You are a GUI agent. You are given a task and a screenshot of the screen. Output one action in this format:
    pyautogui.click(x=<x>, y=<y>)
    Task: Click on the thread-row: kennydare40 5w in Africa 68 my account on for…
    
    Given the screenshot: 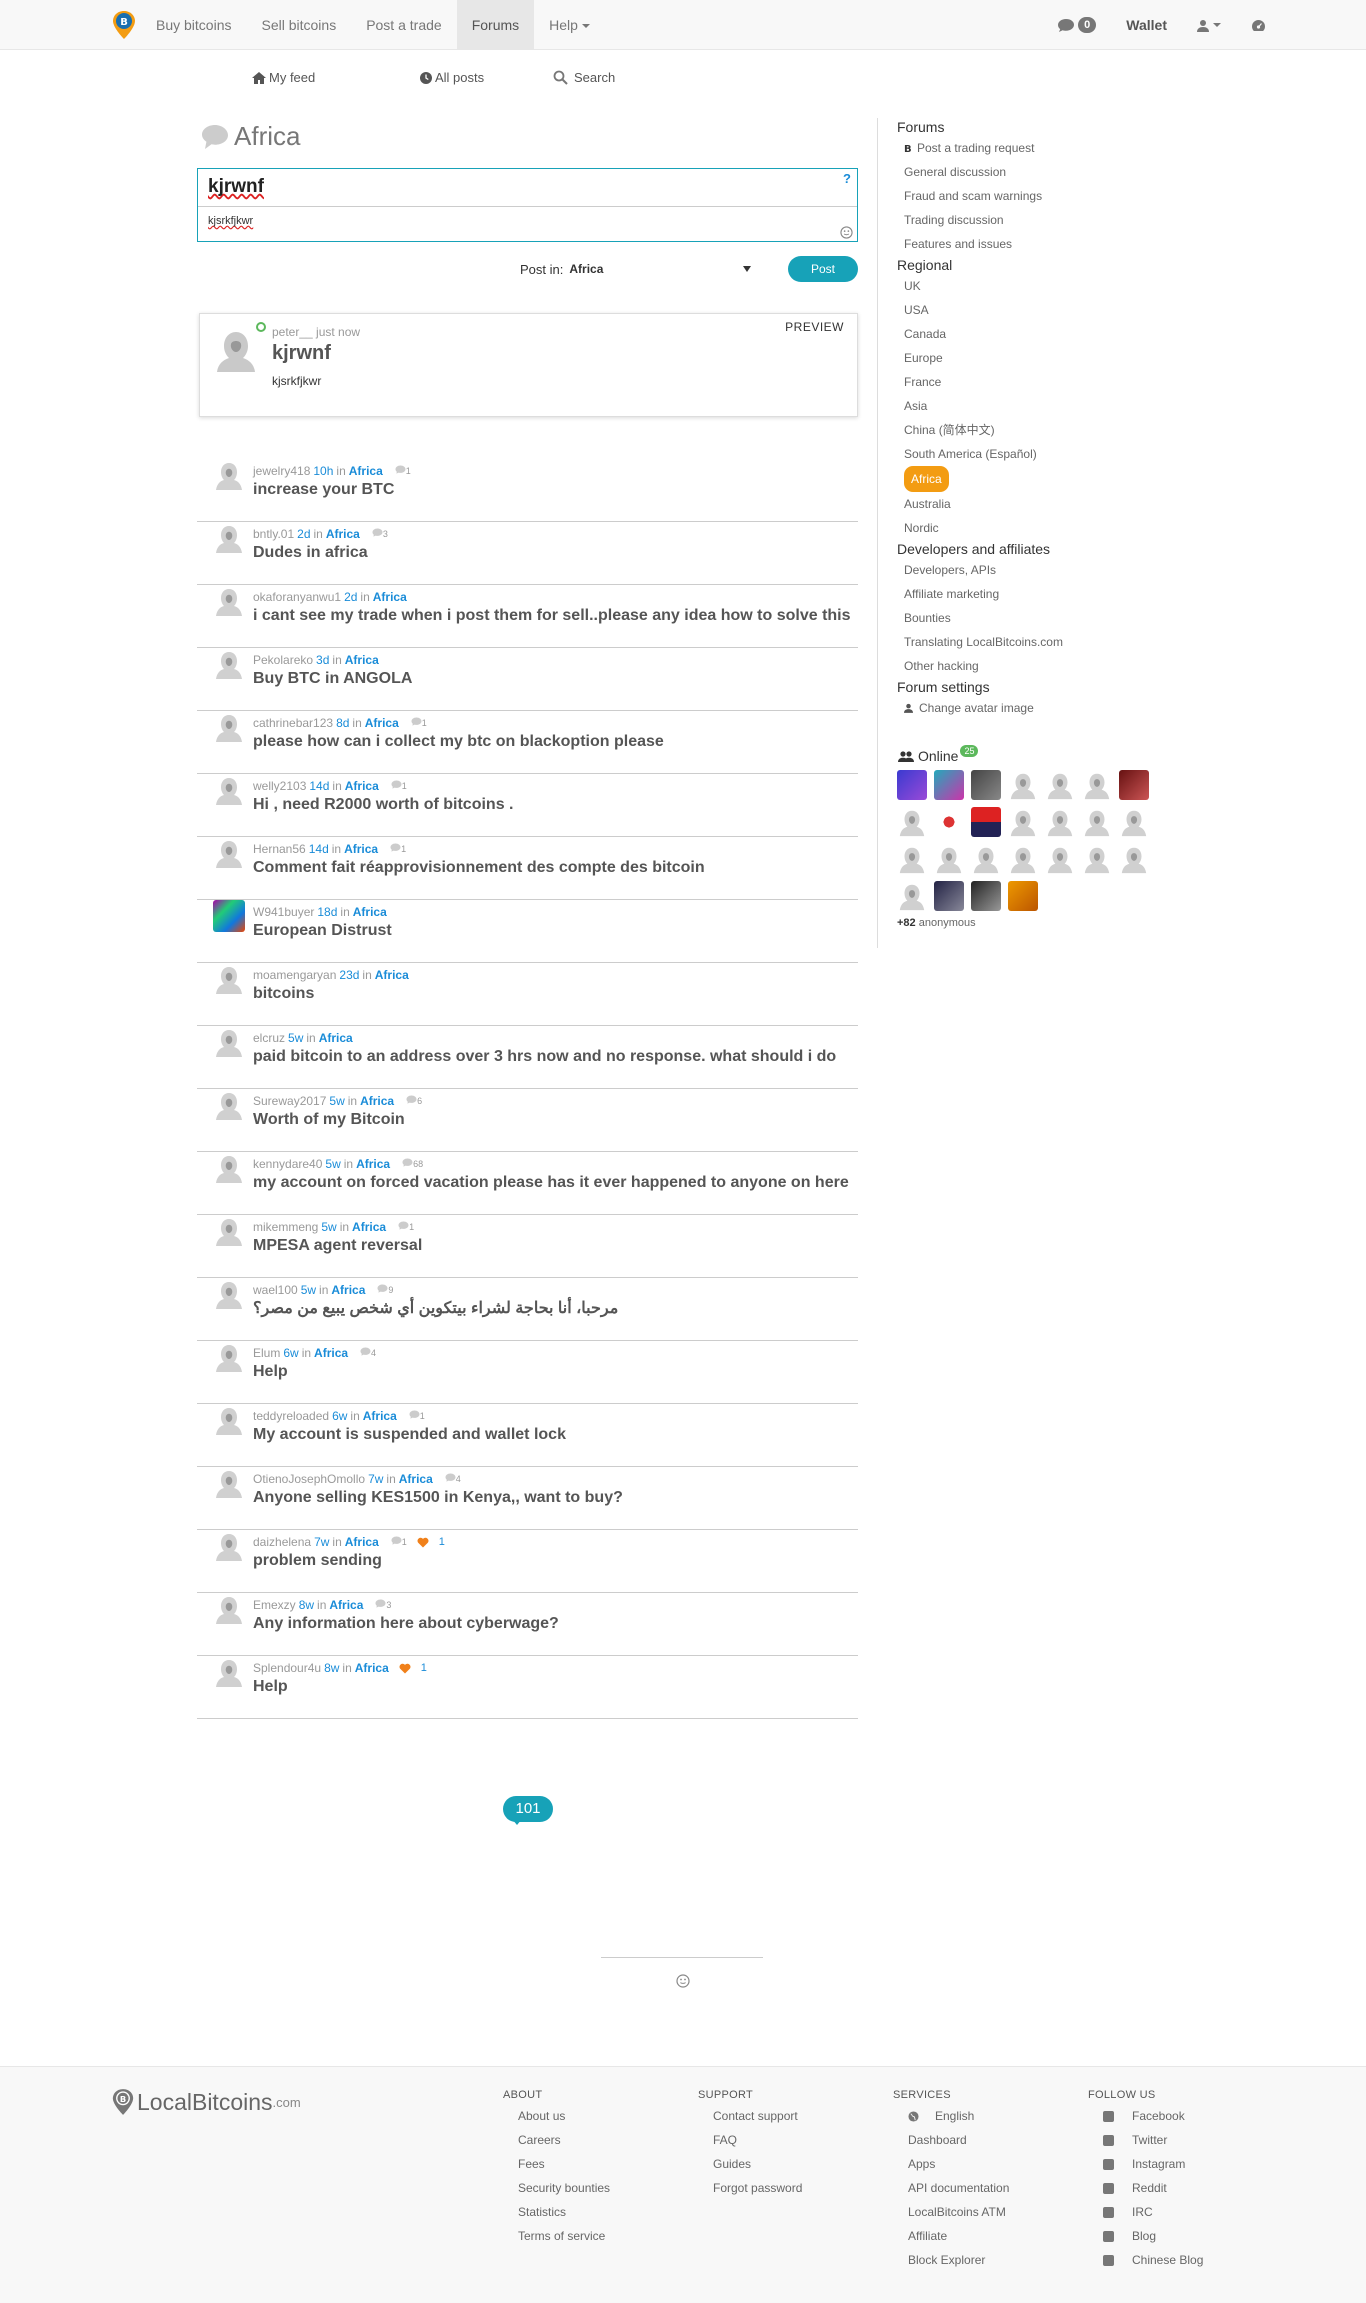 What is the action you would take?
    pyautogui.click(x=527, y=1183)
    